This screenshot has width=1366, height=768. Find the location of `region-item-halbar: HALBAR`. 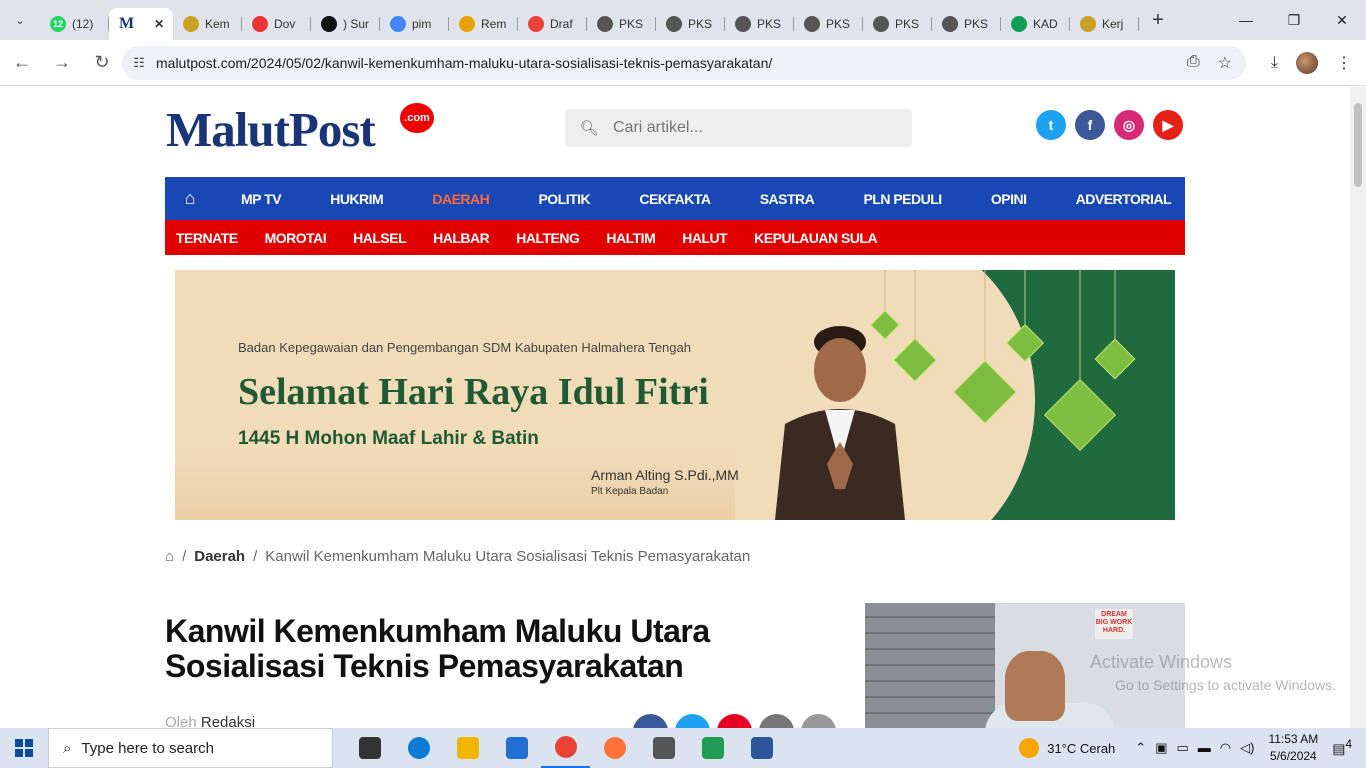

region-item-halbar: HALBAR is located at coordinates (461, 238).